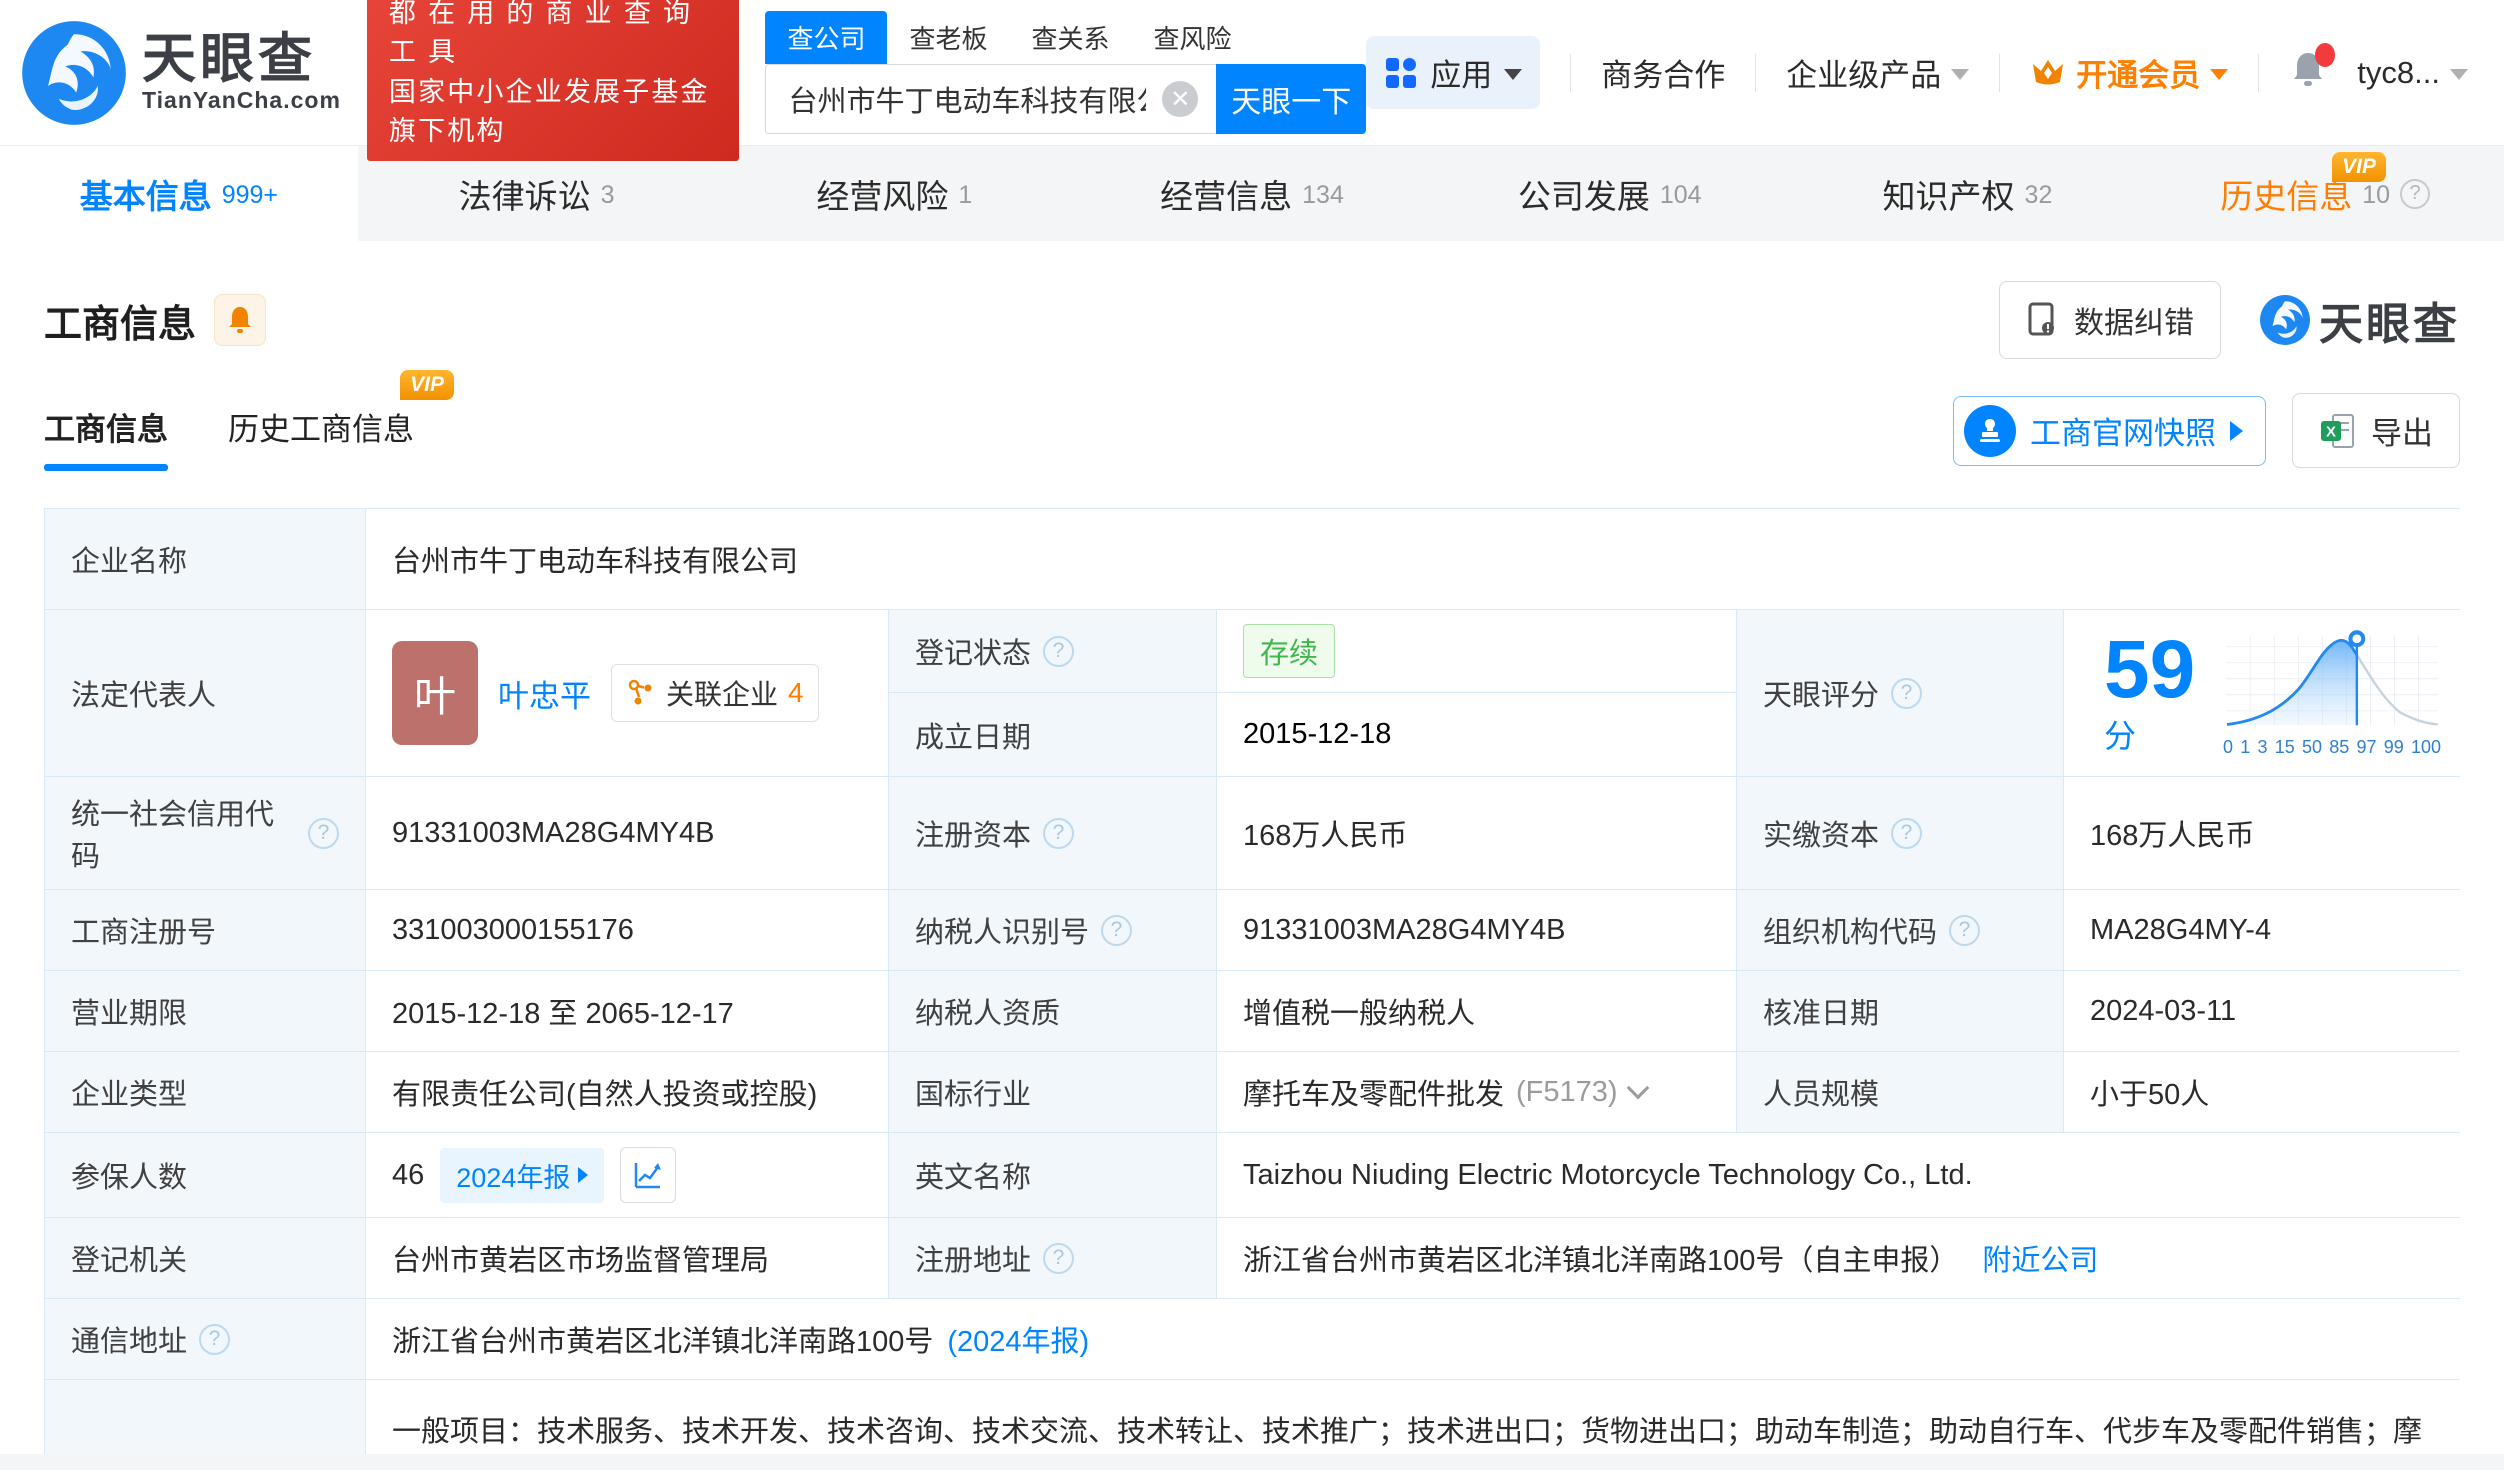  Describe the element at coordinates (1477, 1011) in the screenshot. I see `taxpayer-quality-value: 增值税一般纳税人` at that location.